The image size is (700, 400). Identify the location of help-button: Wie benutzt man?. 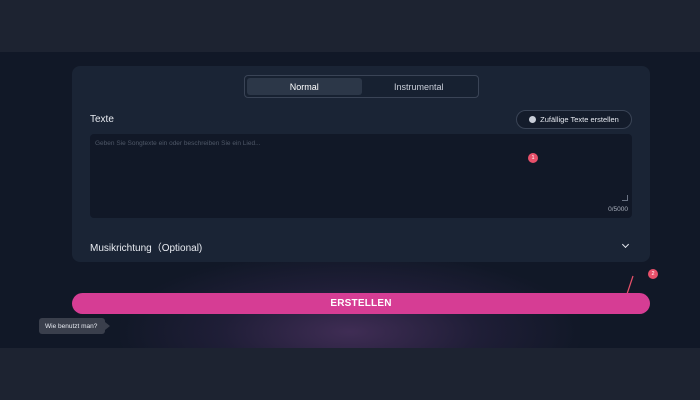
(74, 326).